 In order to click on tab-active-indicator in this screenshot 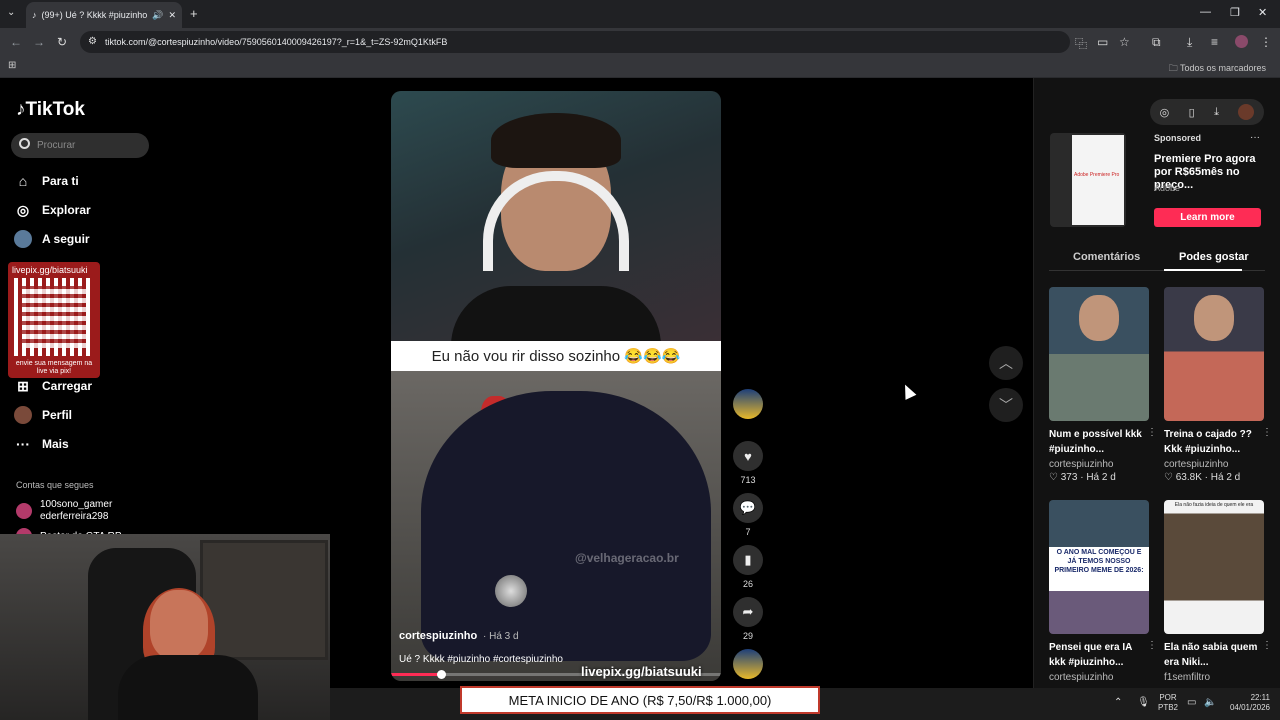, I will do `click(1203, 270)`.